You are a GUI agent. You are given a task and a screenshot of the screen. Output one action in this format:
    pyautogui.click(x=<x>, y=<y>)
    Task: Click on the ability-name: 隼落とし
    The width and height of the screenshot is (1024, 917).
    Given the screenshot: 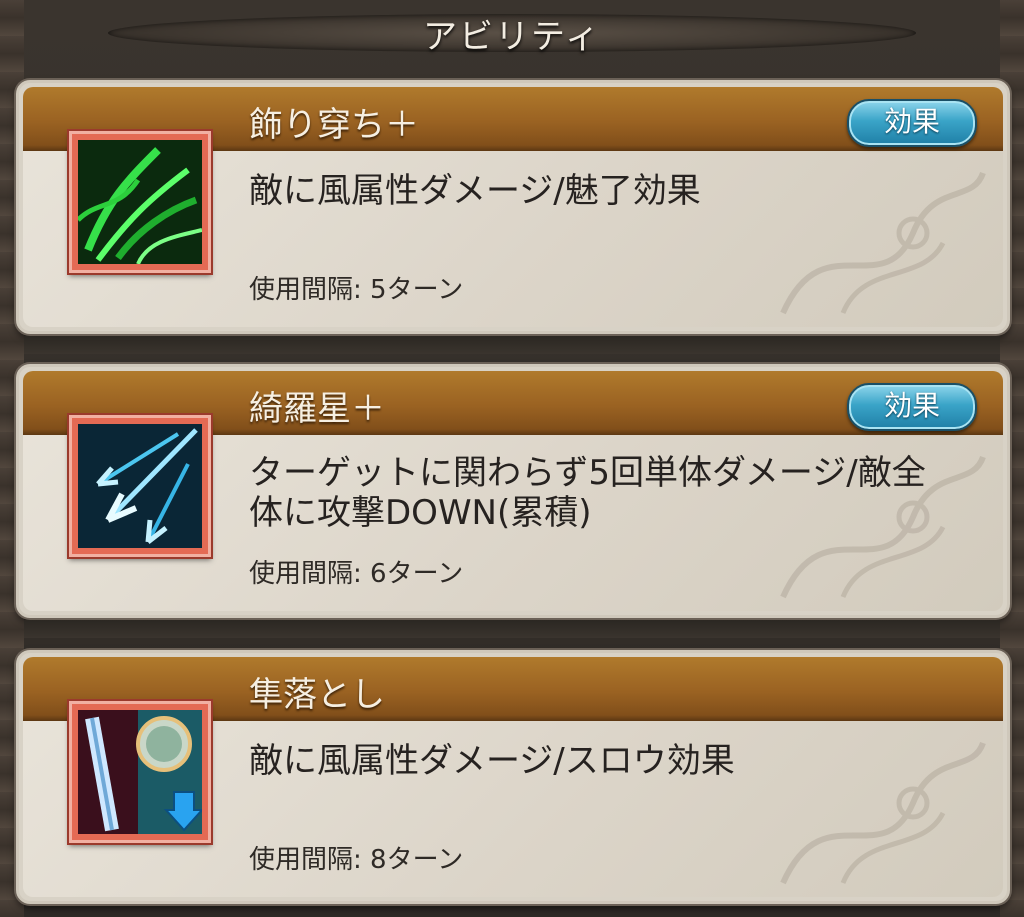 What is the action you would take?
    pyautogui.click(x=317, y=695)
    